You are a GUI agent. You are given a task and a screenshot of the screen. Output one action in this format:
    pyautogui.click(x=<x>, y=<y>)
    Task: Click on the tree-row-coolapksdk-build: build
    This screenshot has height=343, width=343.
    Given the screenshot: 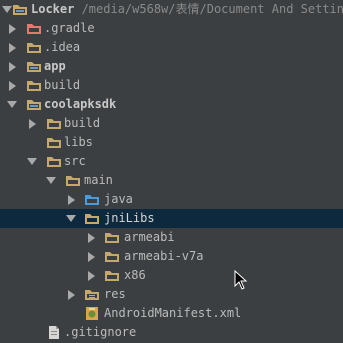 What is the action you would take?
    pyautogui.click(x=171, y=123)
    